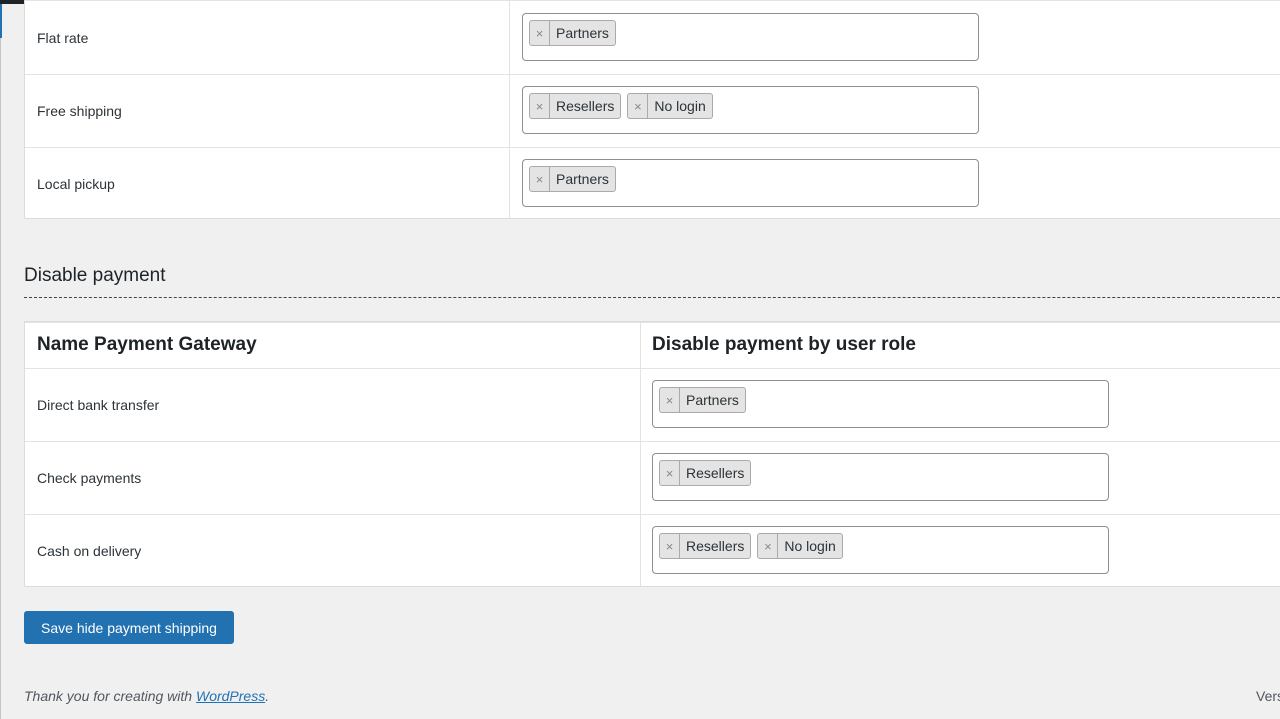  I want to click on table-row: Local pickup × Partners, so click(652, 183).